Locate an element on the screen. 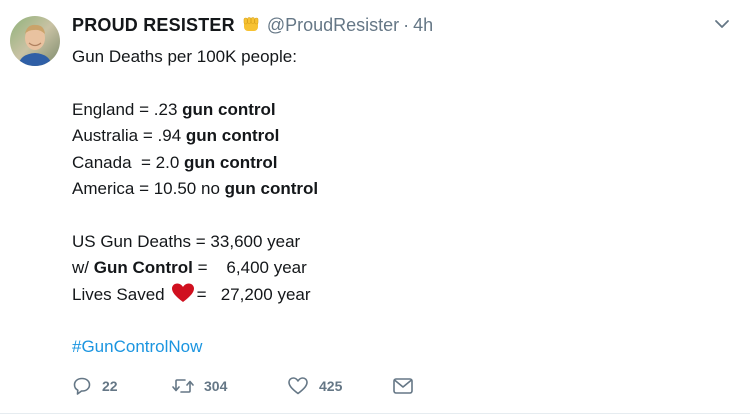  text-segment: = 6,400 year is located at coordinates (249, 268).